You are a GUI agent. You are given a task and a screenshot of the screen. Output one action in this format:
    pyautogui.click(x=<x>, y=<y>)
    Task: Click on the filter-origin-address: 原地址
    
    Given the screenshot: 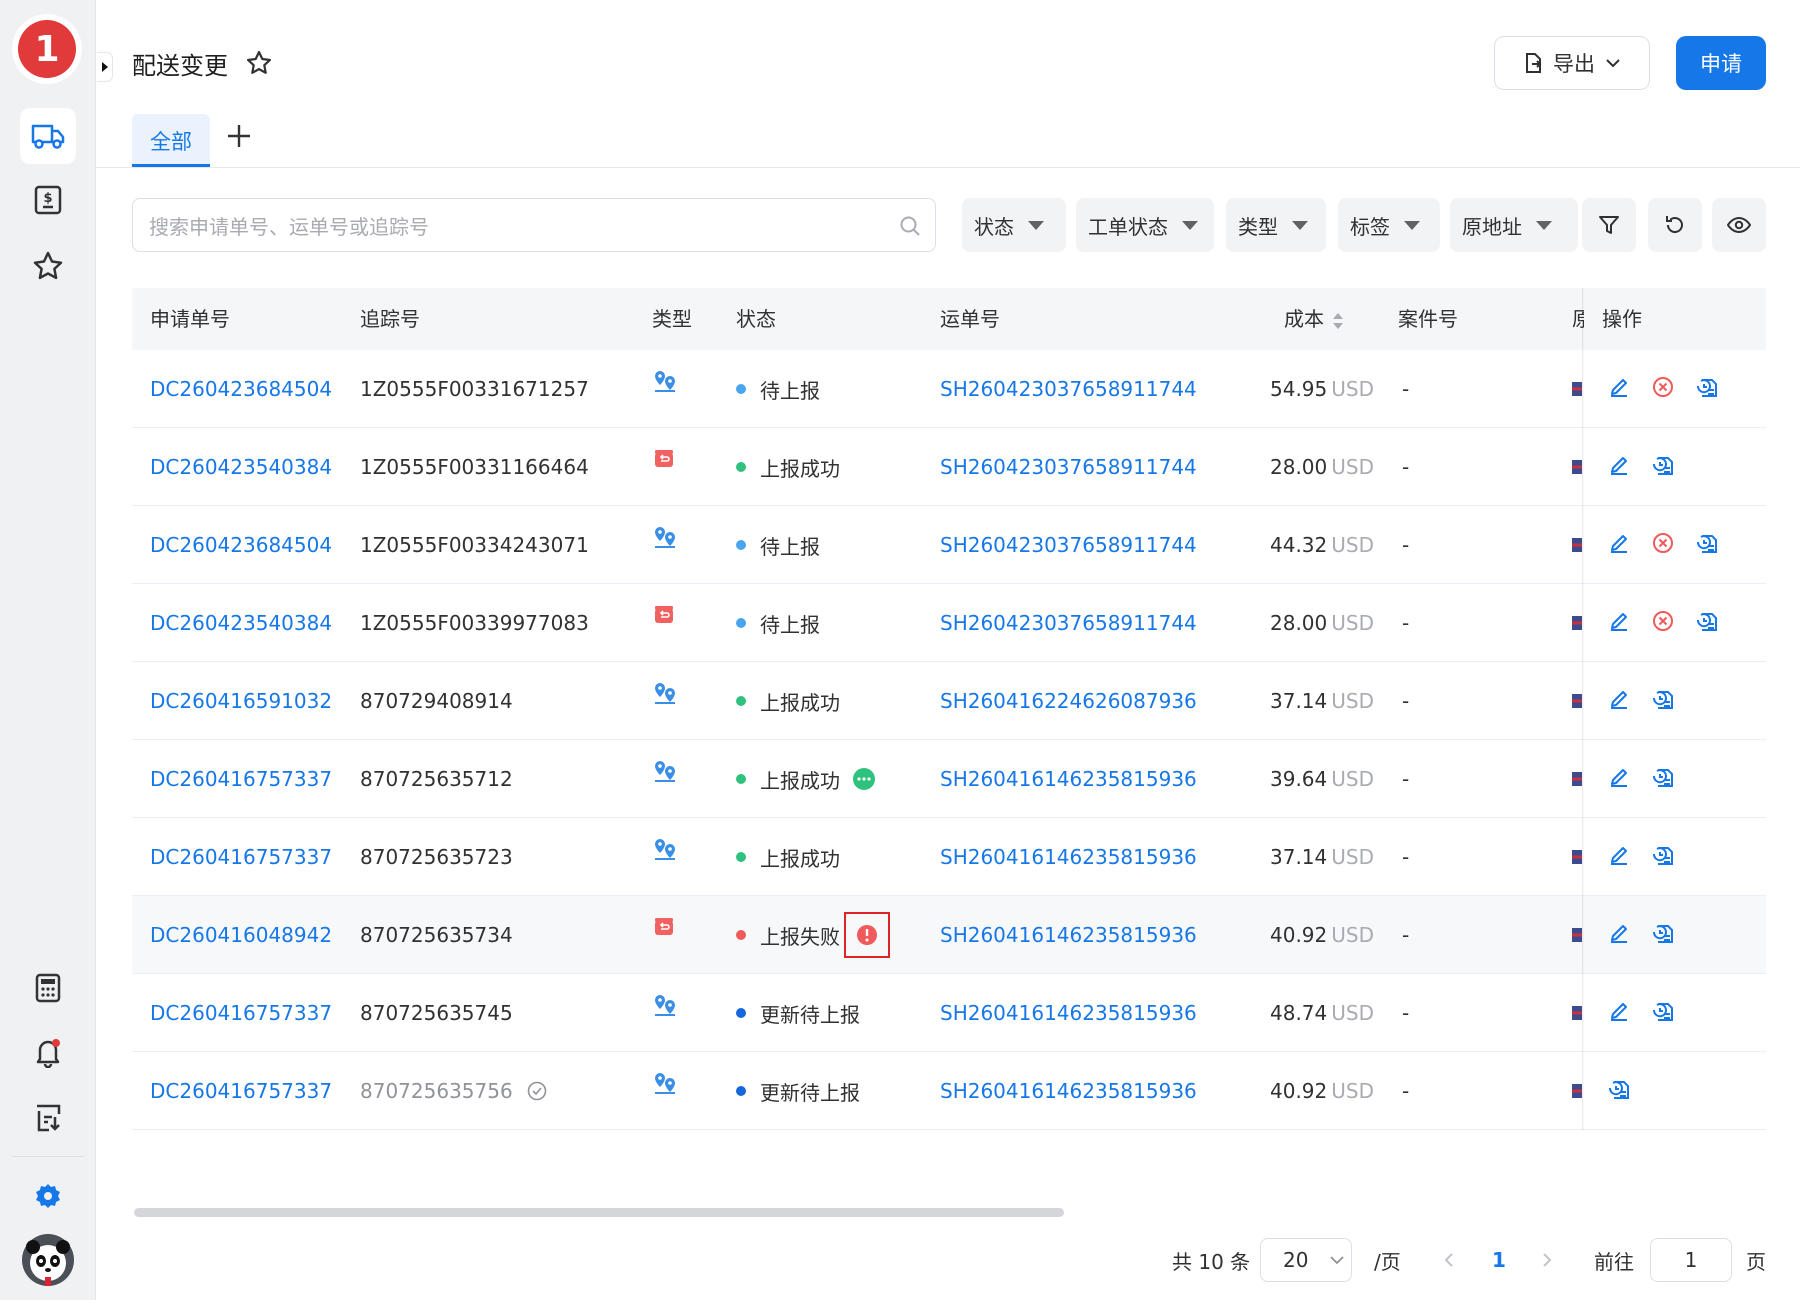 What is the action you would take?
    pyautogui.click(x=1514, y=225)
    